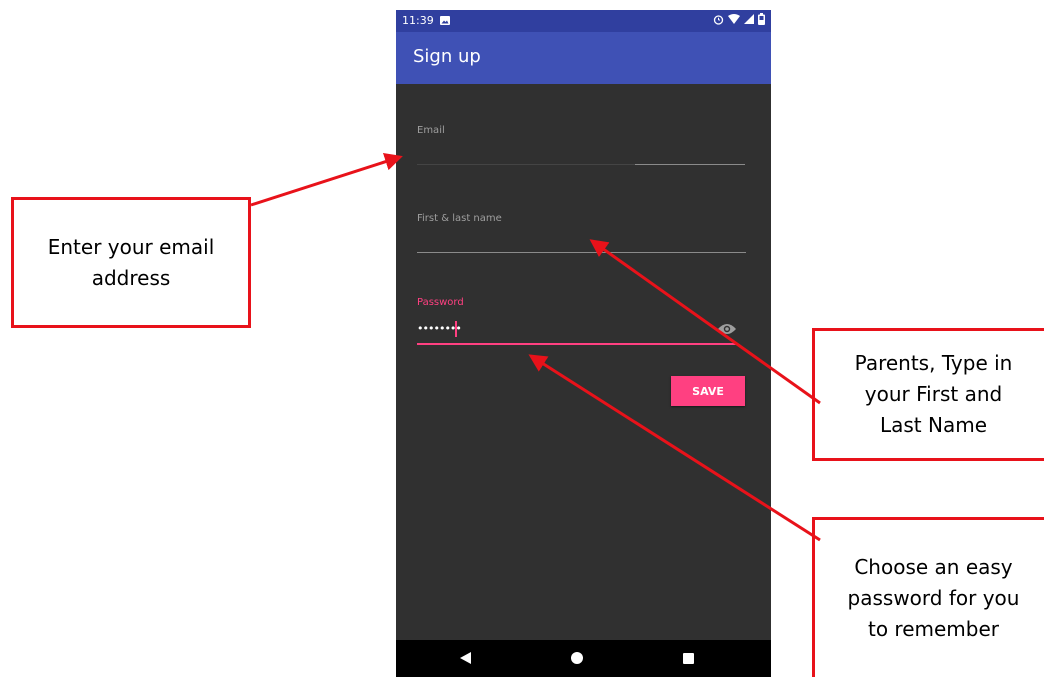 The width and height of the screenshot is (1044, 677). Describe the element at coordinates (131, 277) in the screenshot. I see `callout-text: address` at that location.